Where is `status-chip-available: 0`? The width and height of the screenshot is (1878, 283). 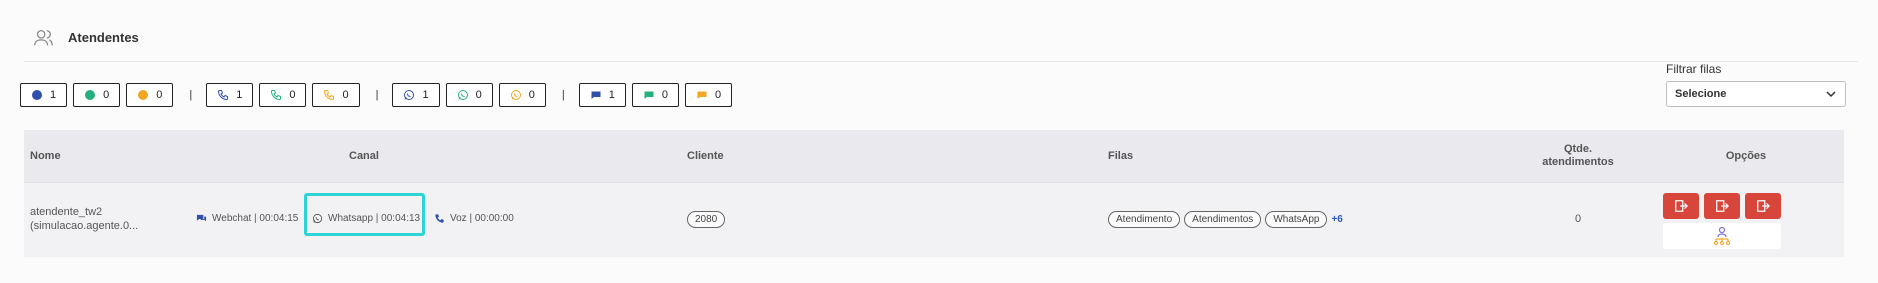
status-chip-available: 0 is located at coordinates (97, 95).